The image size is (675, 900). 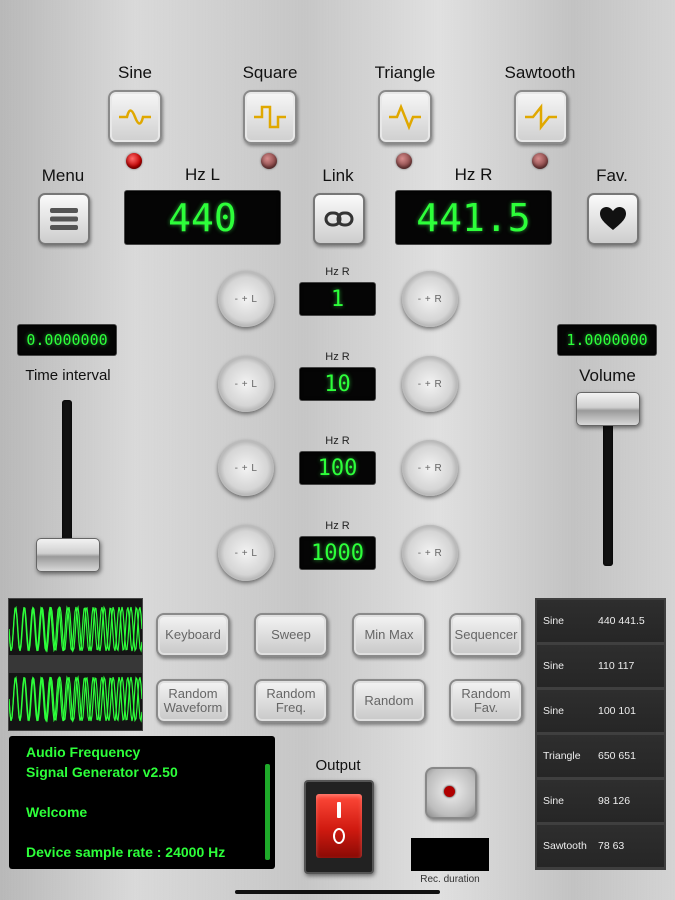 I want to click on menu-button, so click(x=64, y=219).